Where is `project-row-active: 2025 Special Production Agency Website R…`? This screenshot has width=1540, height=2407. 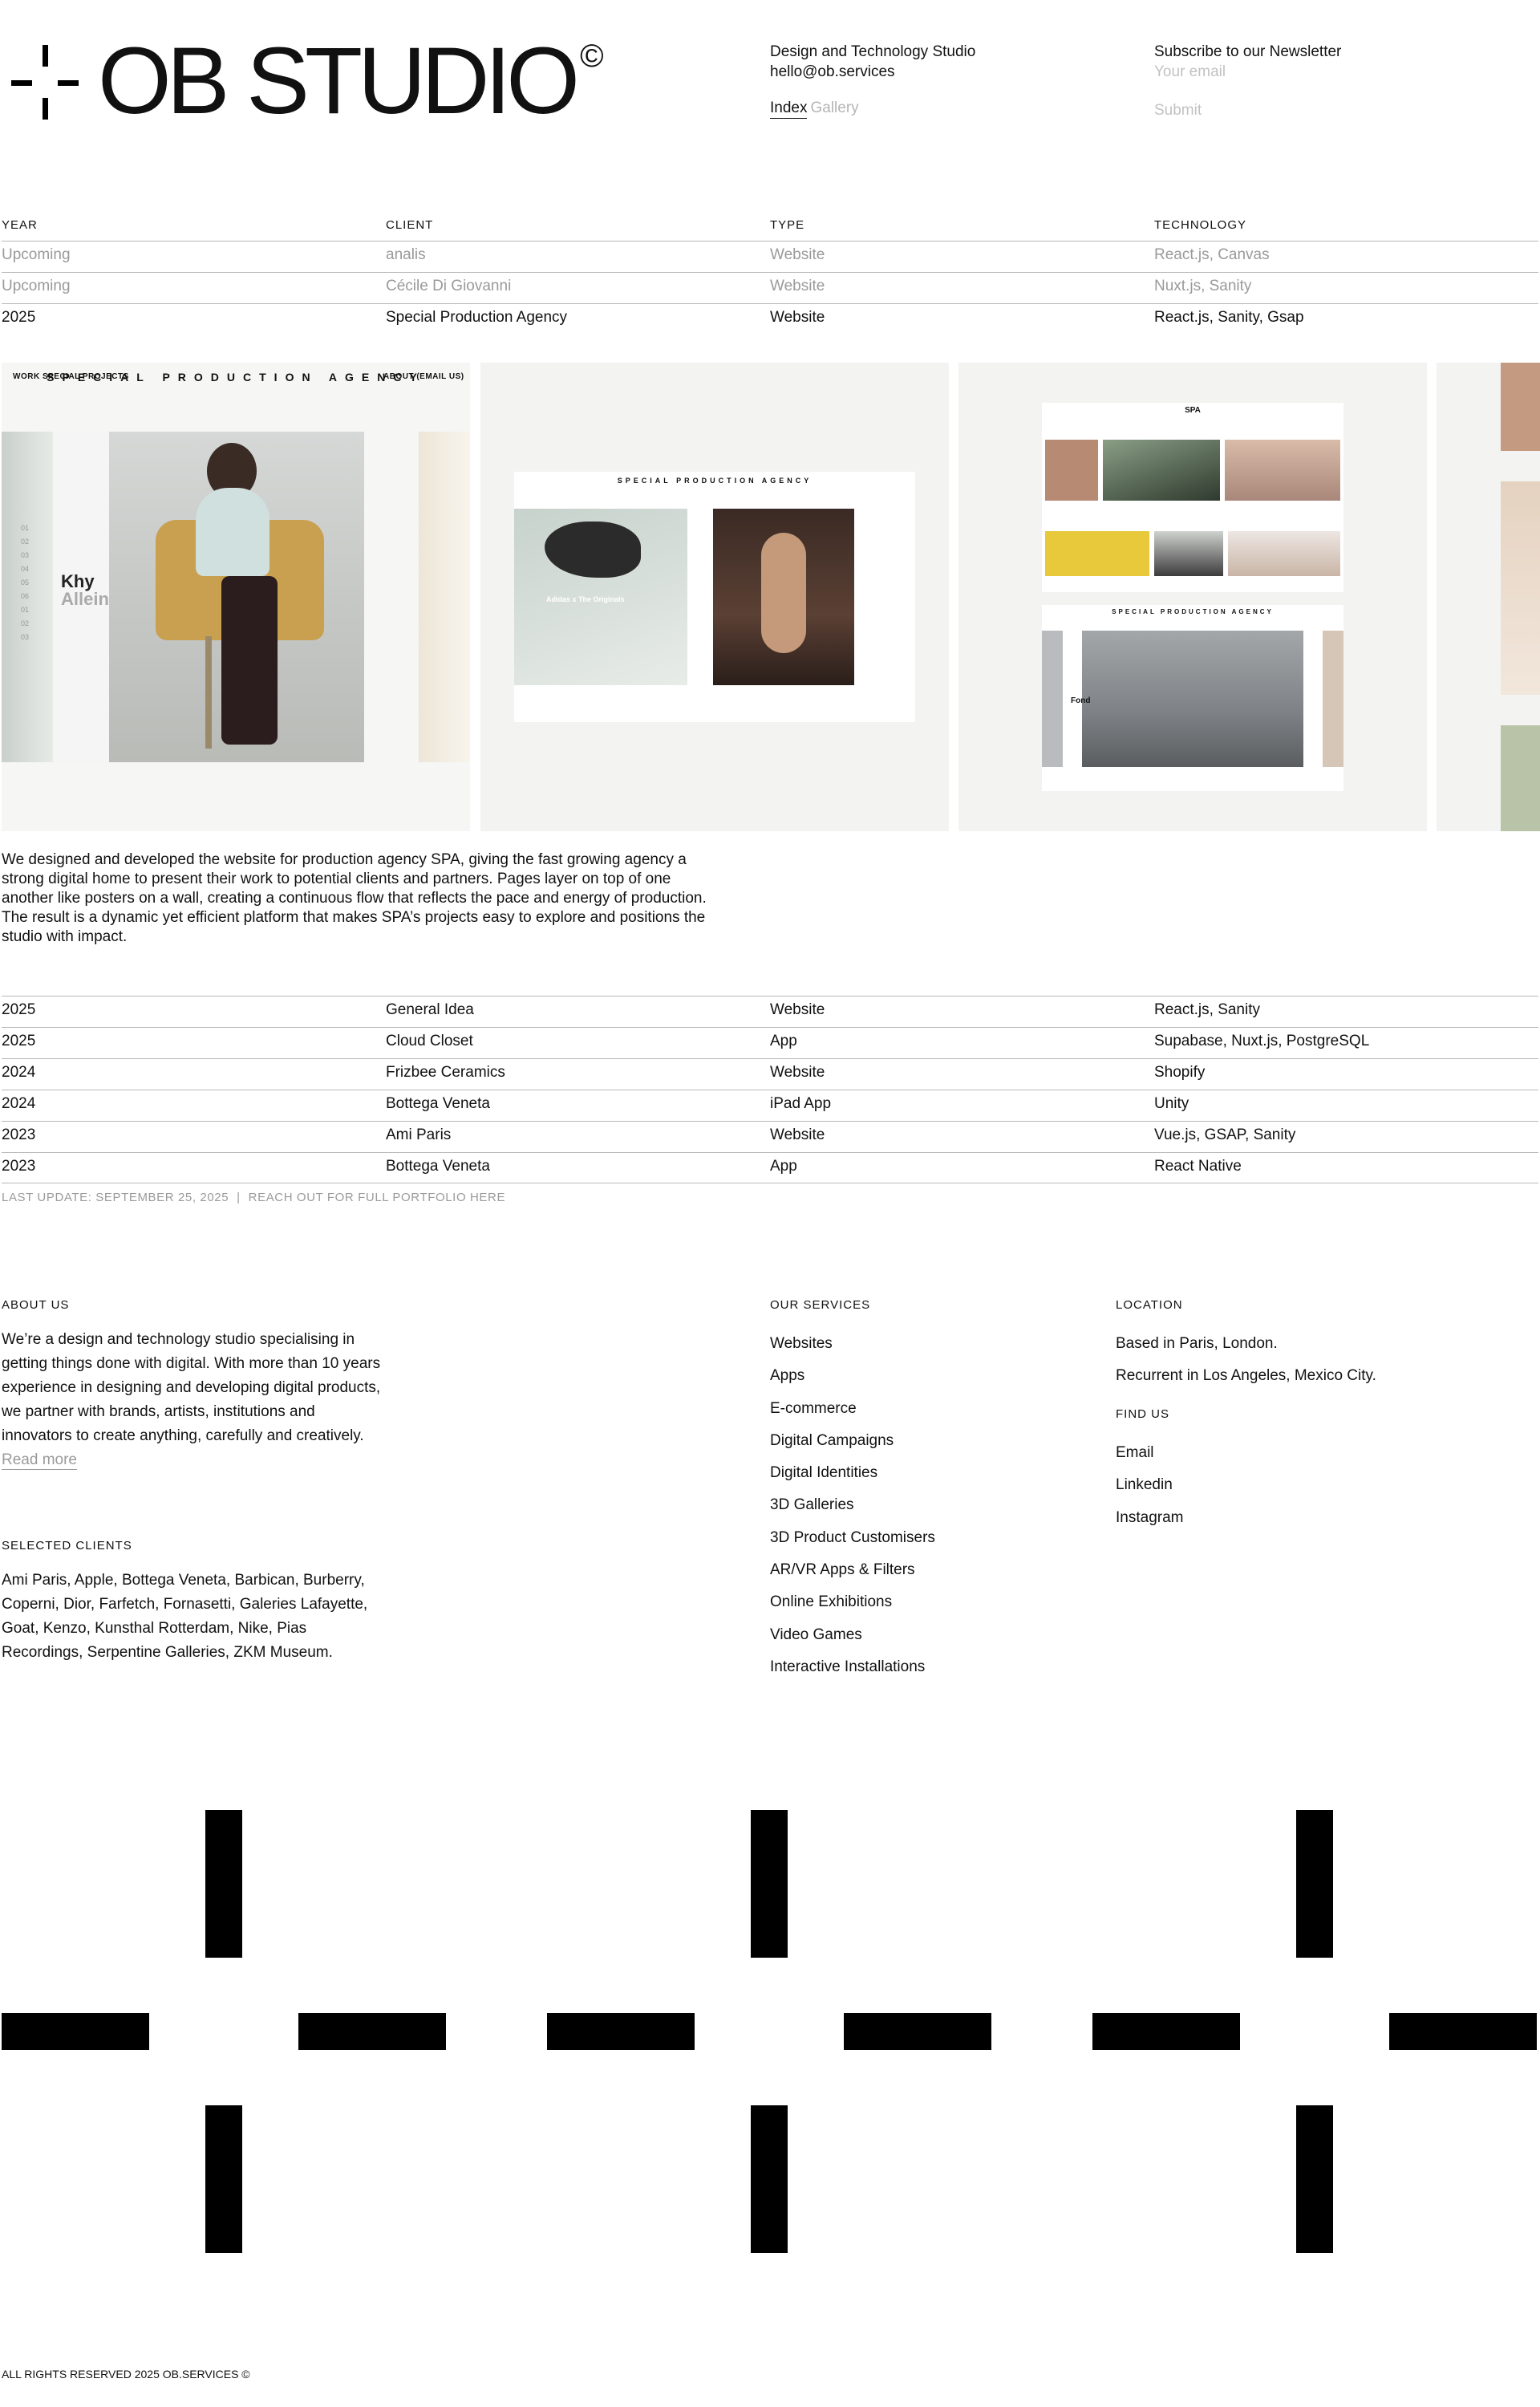
project-row-active: 2025 Special Production Agency Website R… is located at coordinates (770, 319).